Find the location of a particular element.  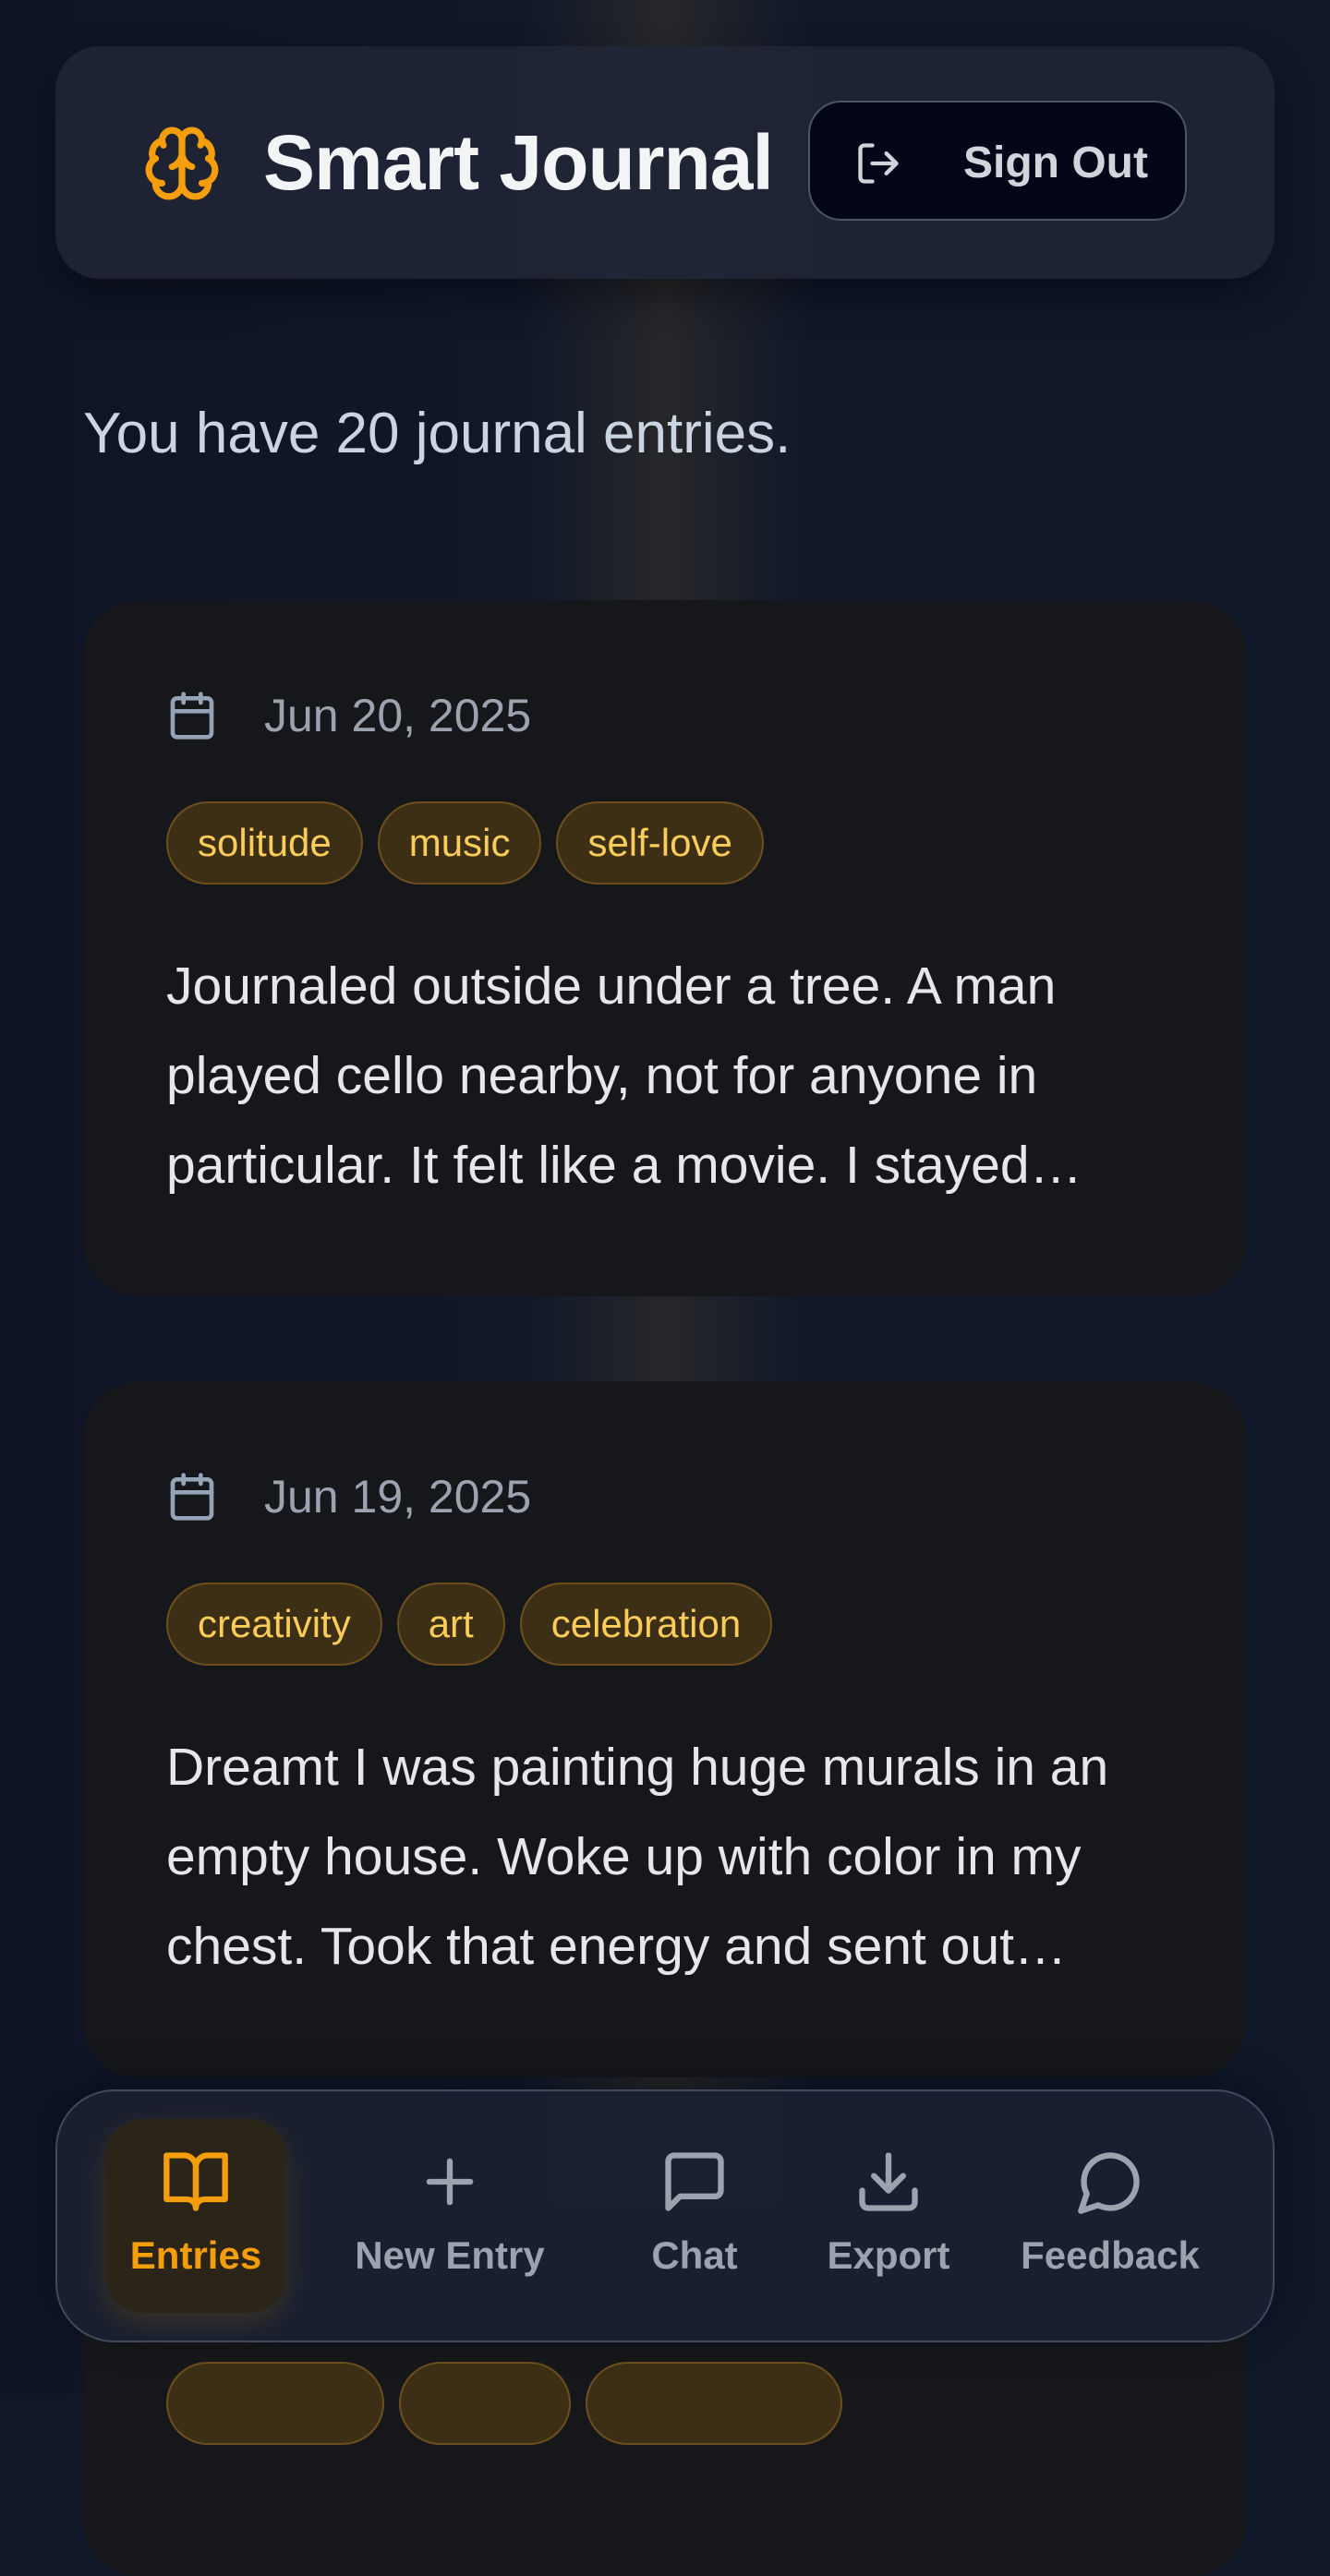

nav-feedback: Feedback is located at coordinates (1110, 2216).